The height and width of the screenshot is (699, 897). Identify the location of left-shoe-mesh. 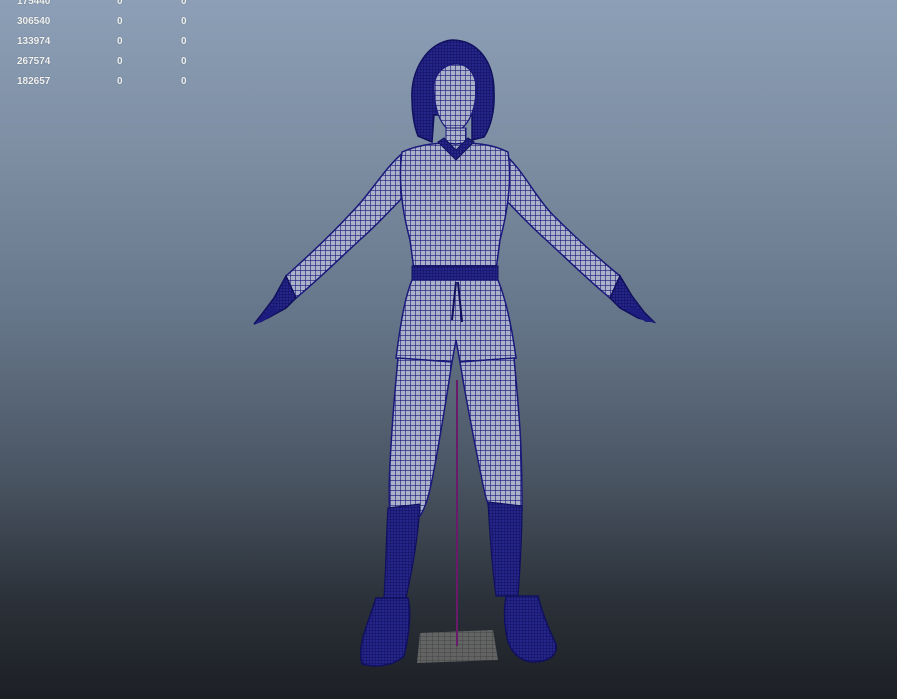
(385, 632).